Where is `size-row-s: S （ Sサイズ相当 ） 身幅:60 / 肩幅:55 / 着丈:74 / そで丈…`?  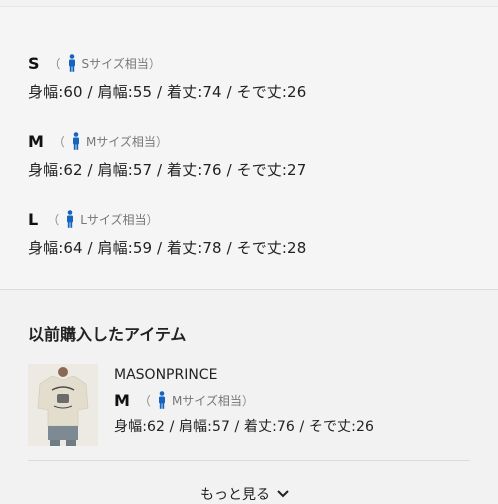
size-row-s: S （ Sサイズ相当 ） 身幅:60 / 肩幅:55 / 着丈:74 / そで丈… is located at coordinates (167, 77).